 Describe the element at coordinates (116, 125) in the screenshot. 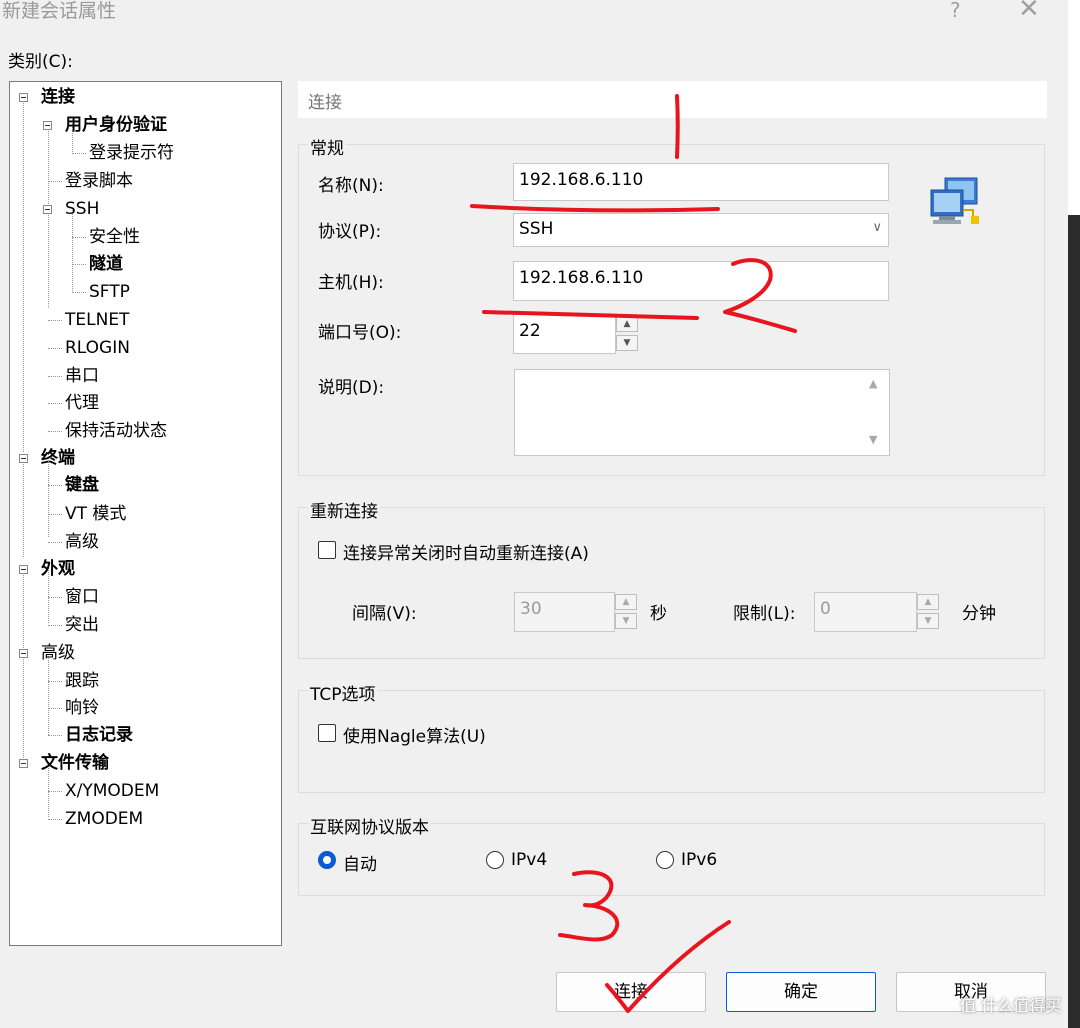

I see `tree-item: 用户身份验证` at that location.